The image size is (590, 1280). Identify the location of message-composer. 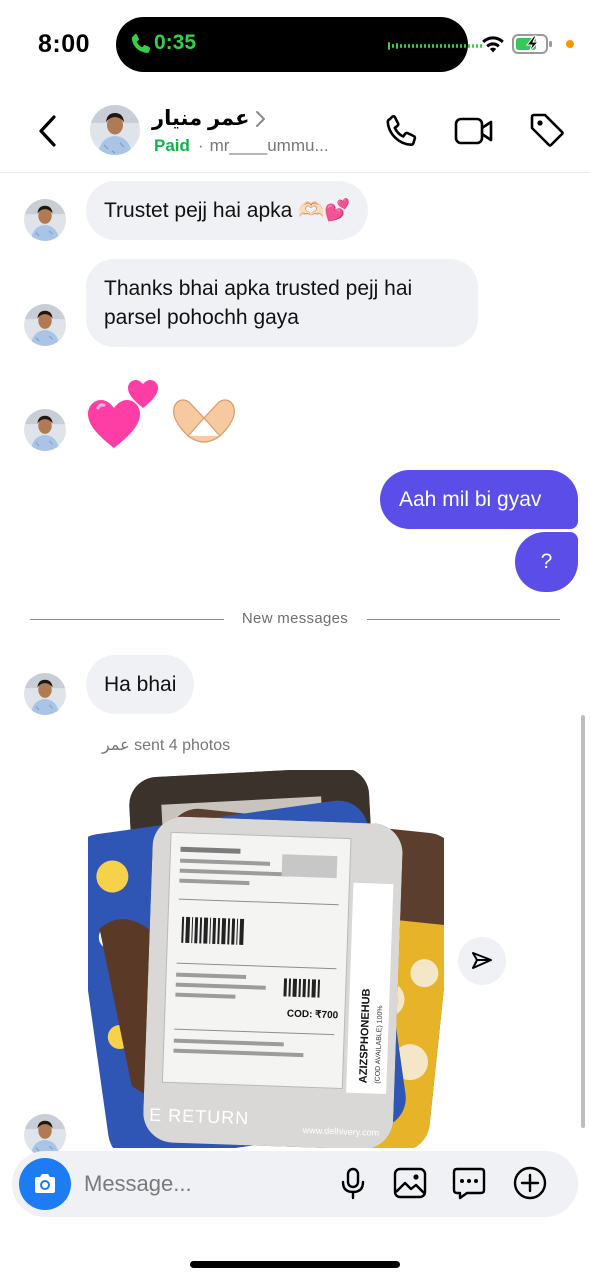
(295, 1184).